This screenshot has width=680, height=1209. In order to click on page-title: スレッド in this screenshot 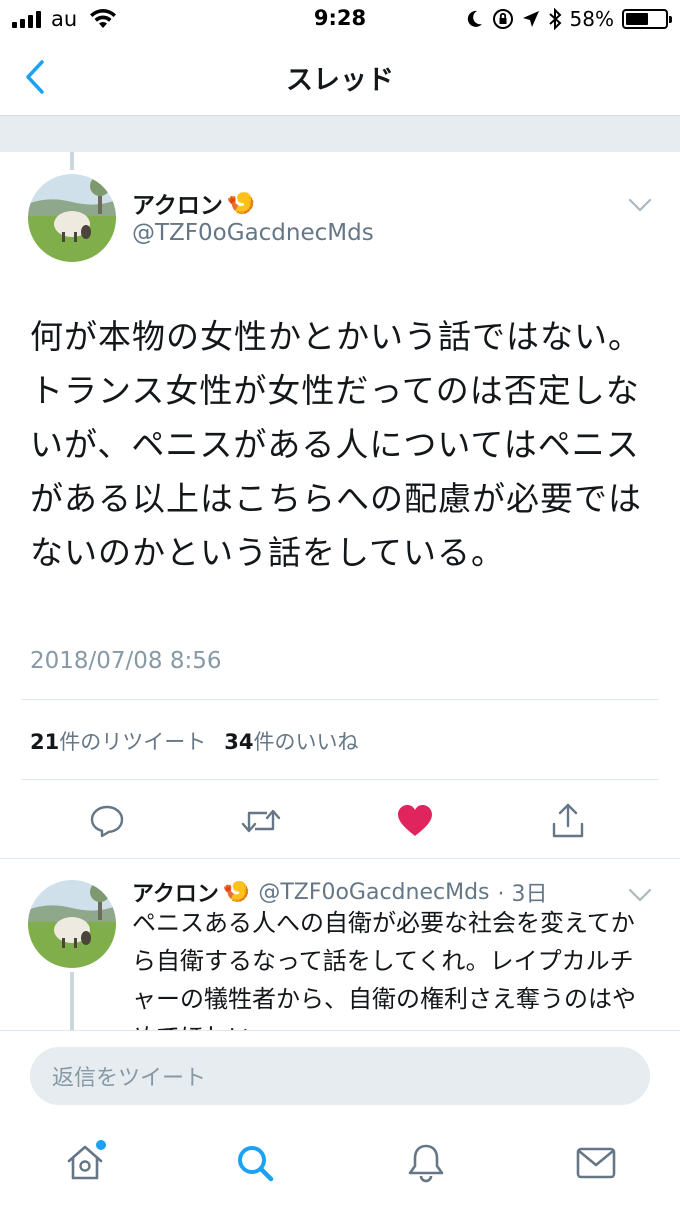, I will do `click(340, 80)`.